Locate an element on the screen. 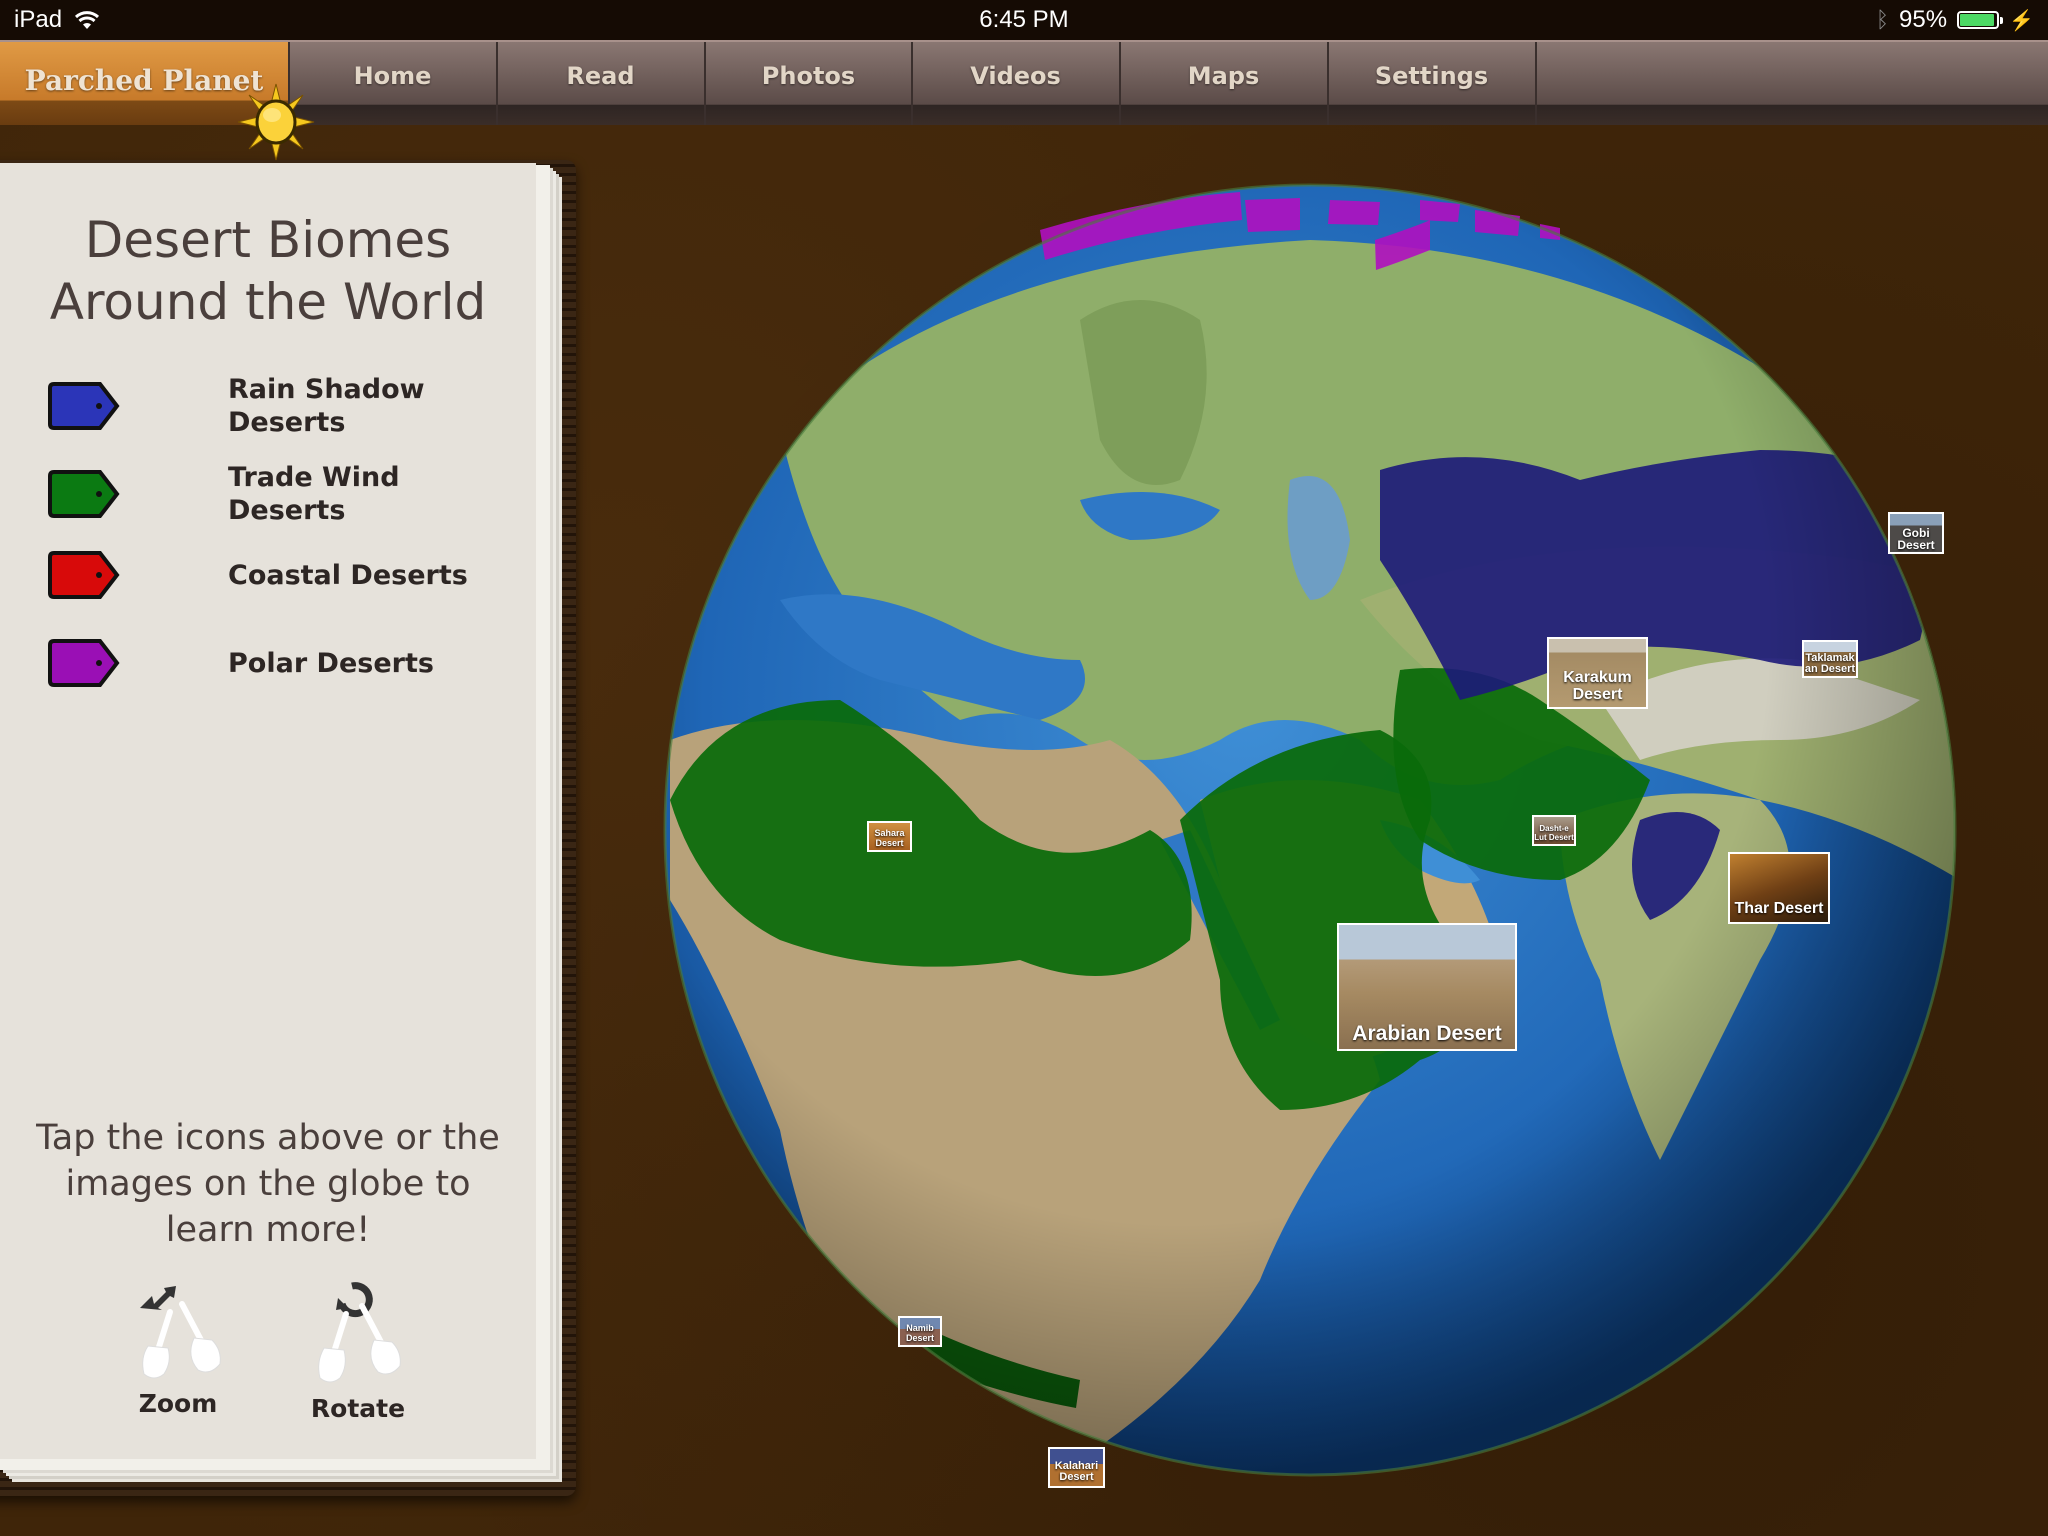 Image resolution: width=2048 pixels, height=1536 pixels. tab-photos: Photos is located at coordinates (807, 83).